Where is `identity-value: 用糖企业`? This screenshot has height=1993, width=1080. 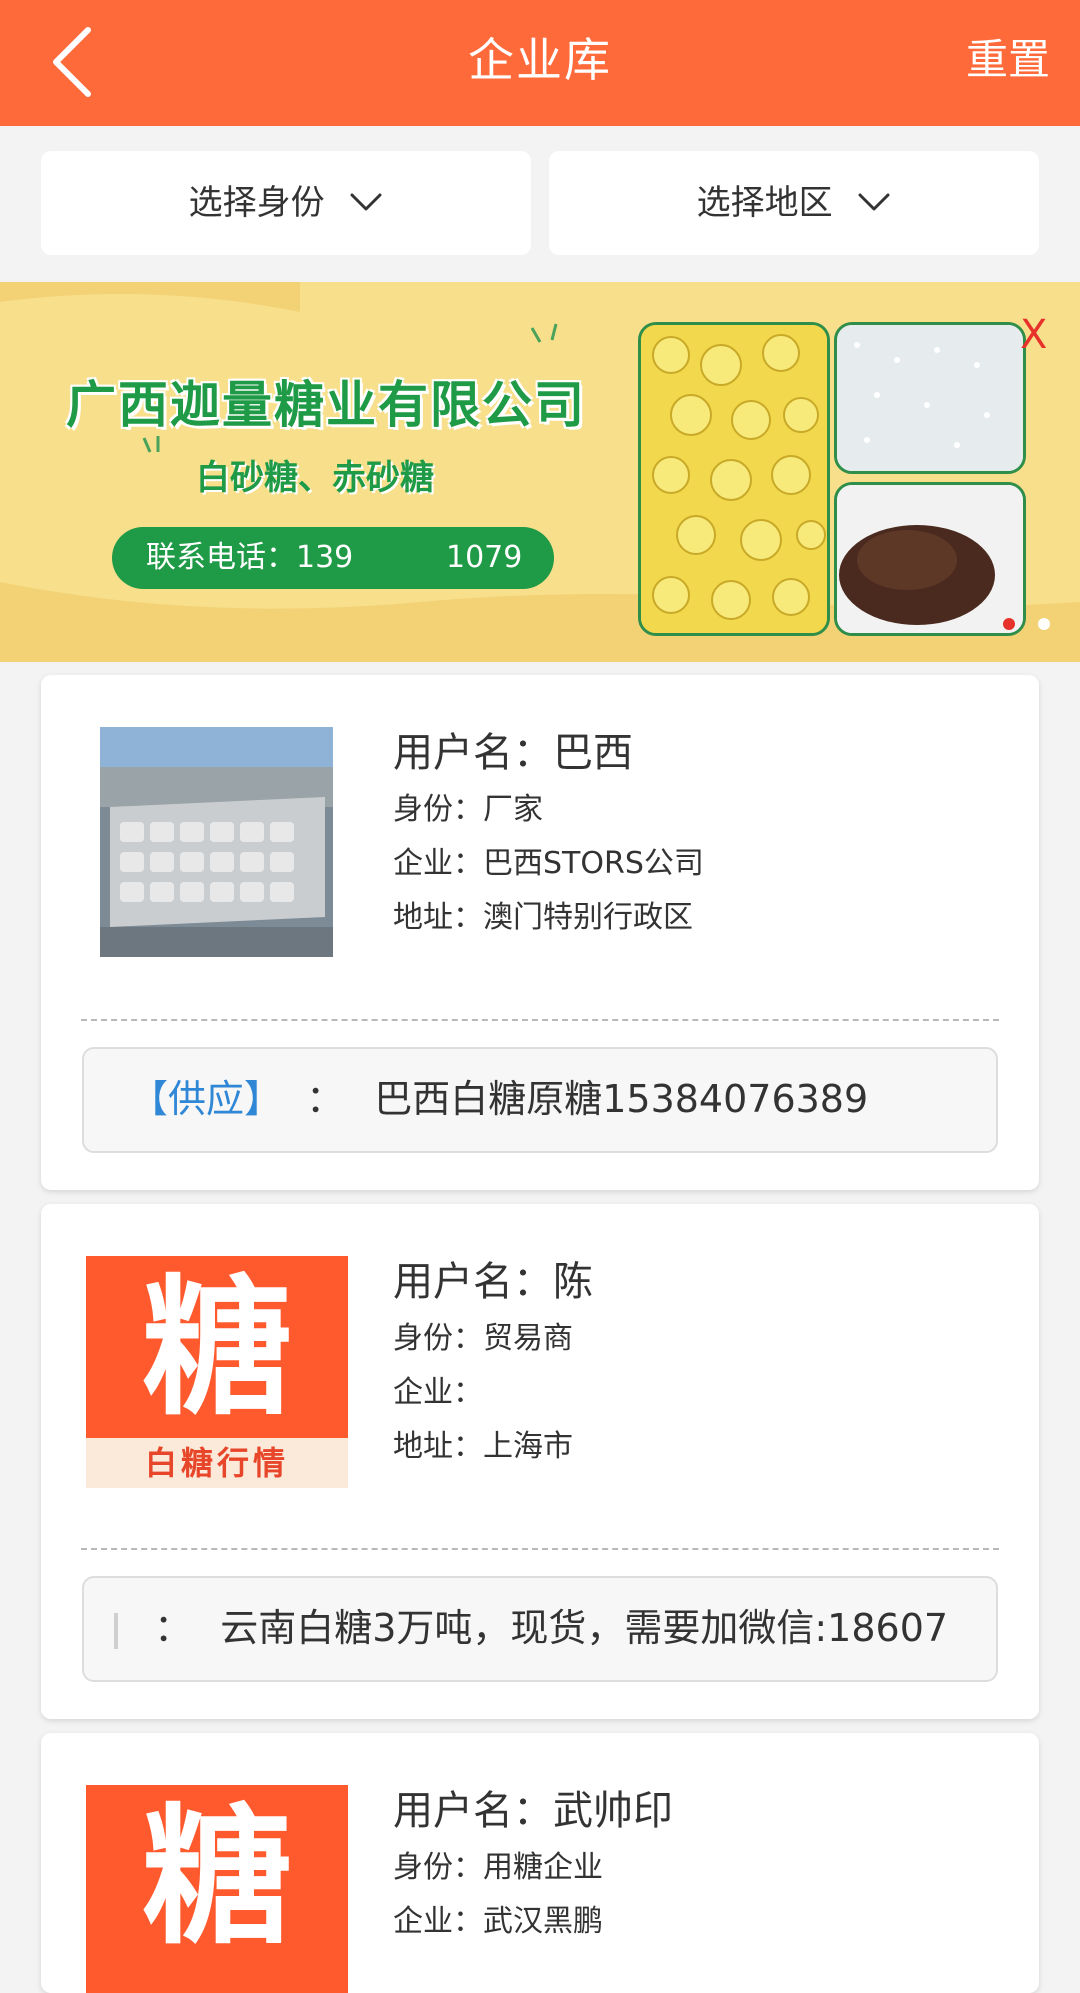
identity-value: 用糖企业 is located at coordinates (543, 1867).